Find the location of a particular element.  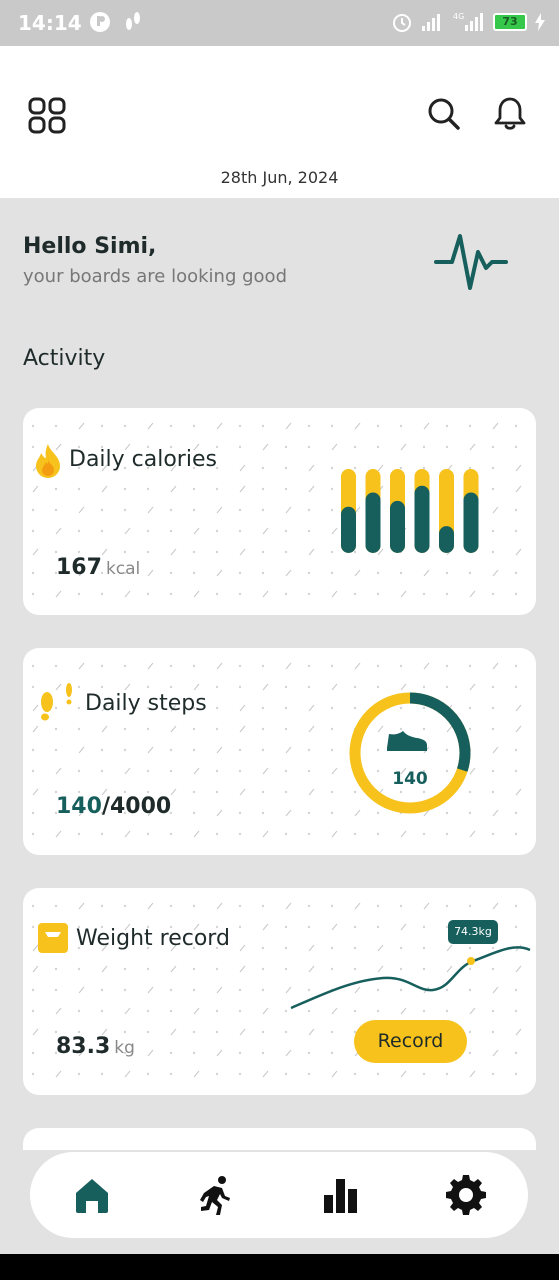

weight-value: 83.3 kg is located at coordinates (95, 1046).